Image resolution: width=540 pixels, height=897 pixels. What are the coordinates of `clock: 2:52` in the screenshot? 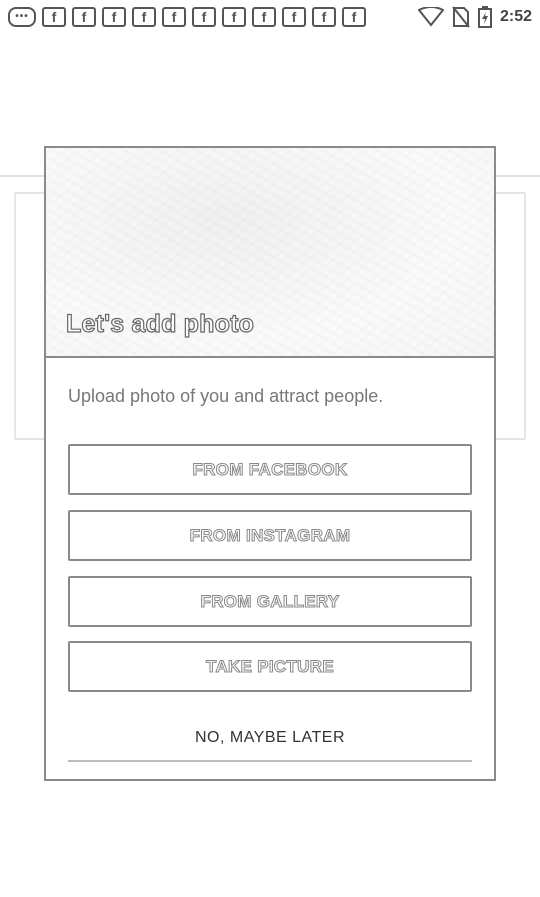 It's located at (515, 16).